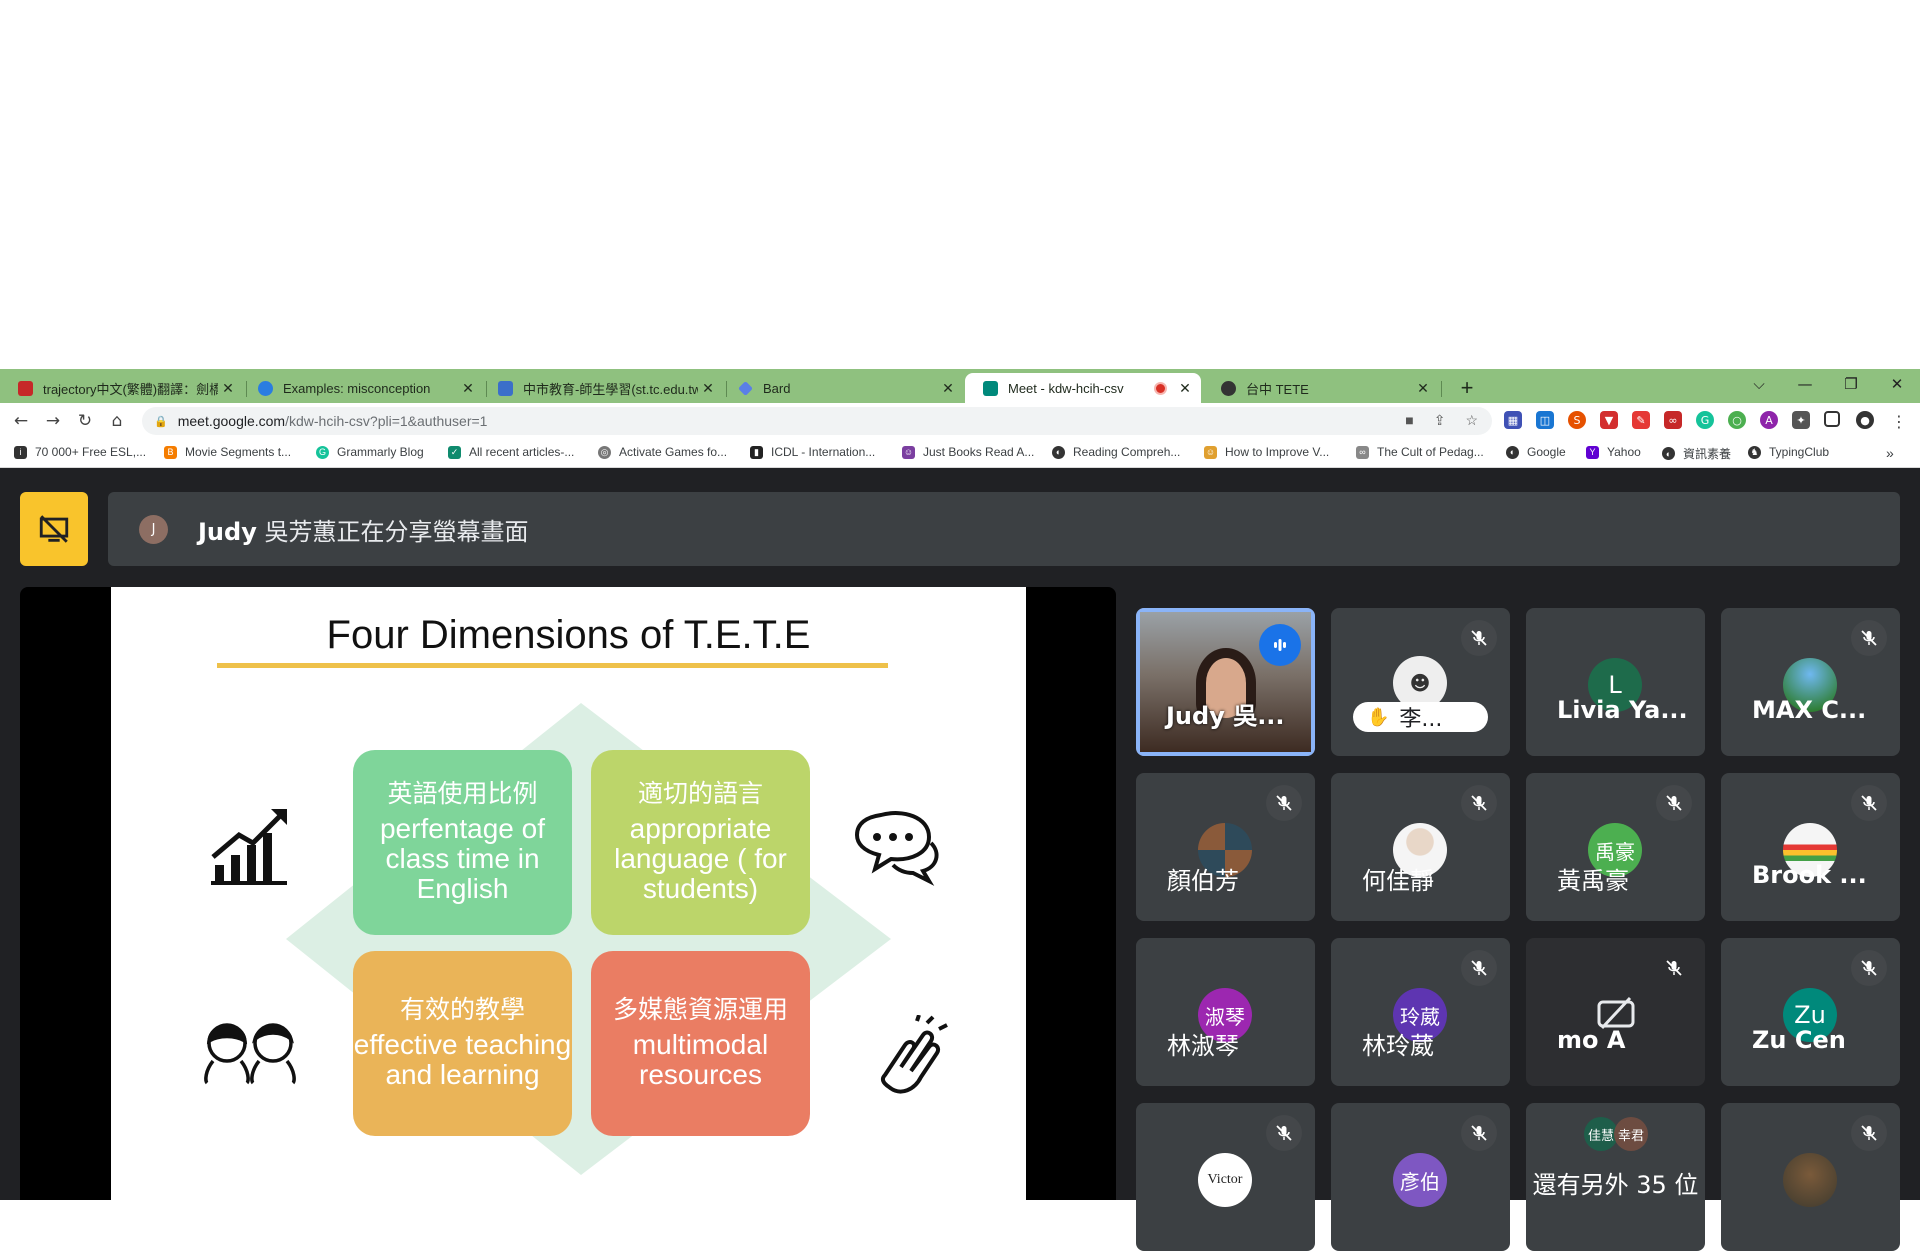 This screenshot has width=1920, height=1251. I want to click on tab-meet: Meet - kdw-hcih-csv ✕, so click(1083, 388).